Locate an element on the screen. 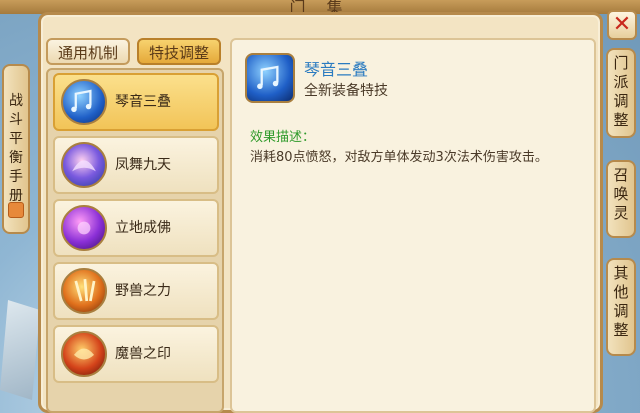  close-x-icon: ✕ is located at coordinates (622, 24).